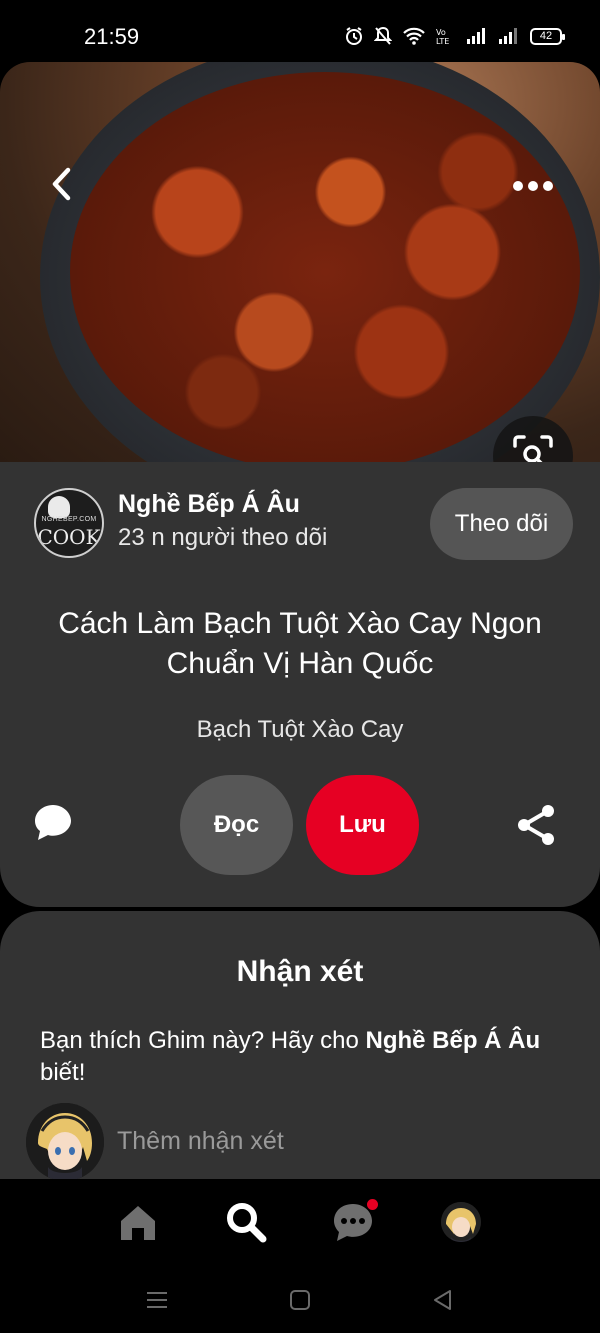 This screenshot has width=600, height=1333. What do you see at coordinates (112, 36) in the screenshot?
I see `status-time: 21:59` at bounding box center [112, 36].